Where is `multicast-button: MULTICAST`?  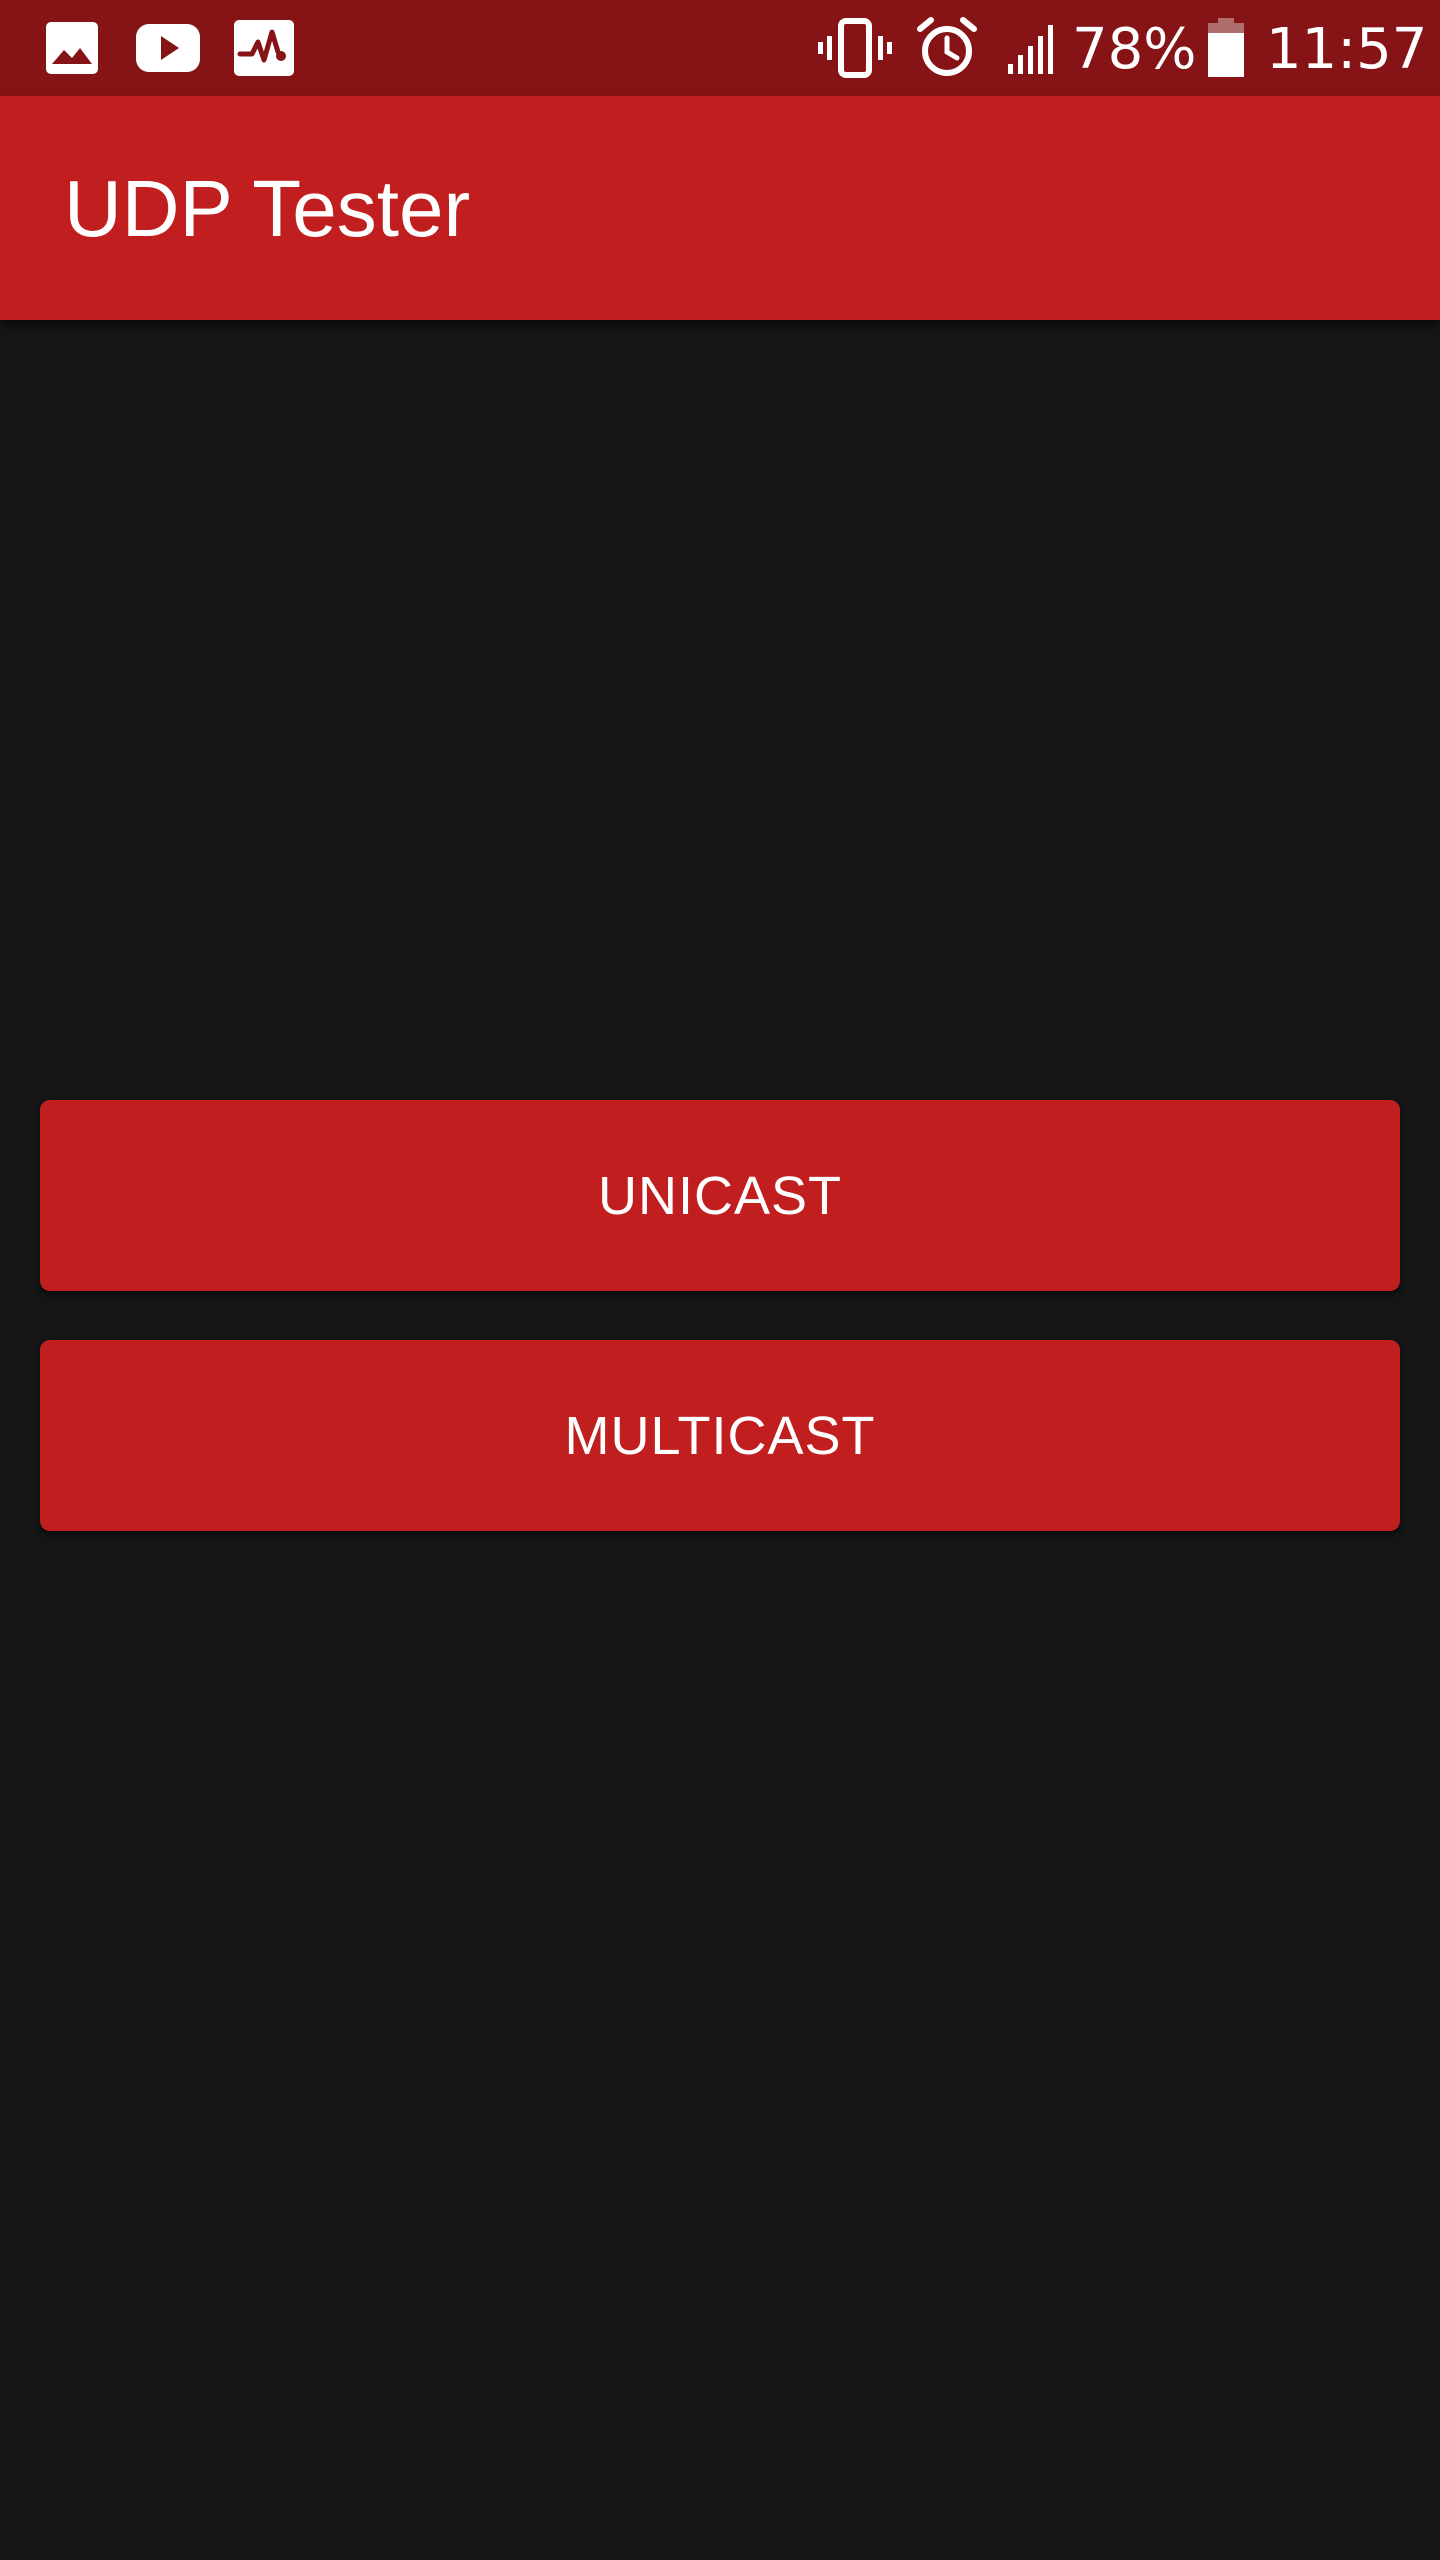
multicast-button: MULTICAST is located at coordinates (720, 1435).